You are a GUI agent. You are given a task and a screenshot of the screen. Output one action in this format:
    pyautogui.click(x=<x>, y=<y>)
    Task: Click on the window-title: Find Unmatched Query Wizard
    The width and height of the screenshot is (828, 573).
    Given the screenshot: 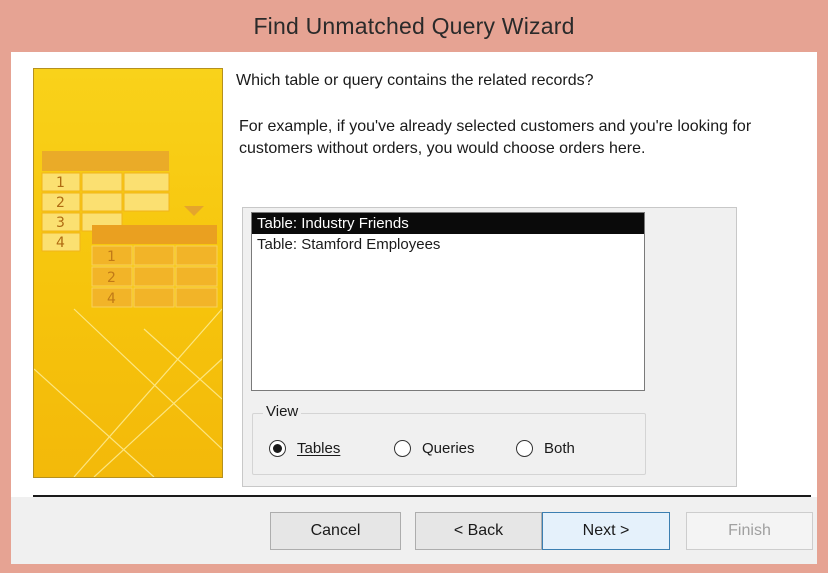 What is the action you would take?
    pyautogui.click(x=414, y=25)
    